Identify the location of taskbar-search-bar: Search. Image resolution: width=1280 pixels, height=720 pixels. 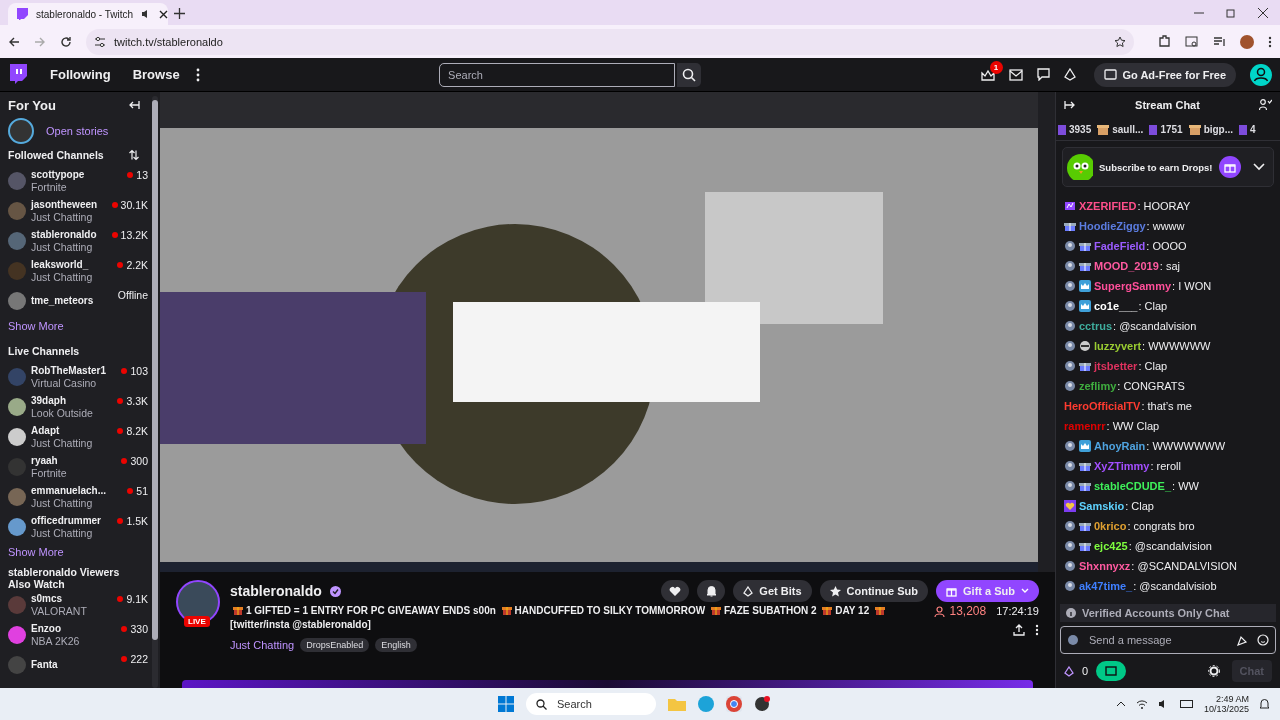
(591, 704).